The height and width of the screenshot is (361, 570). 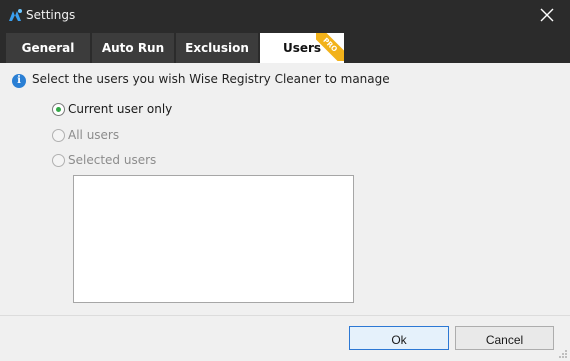 I want to click on tab-bar: General Auto Run Exclusion Users PRO, so click(x=285, y=47).